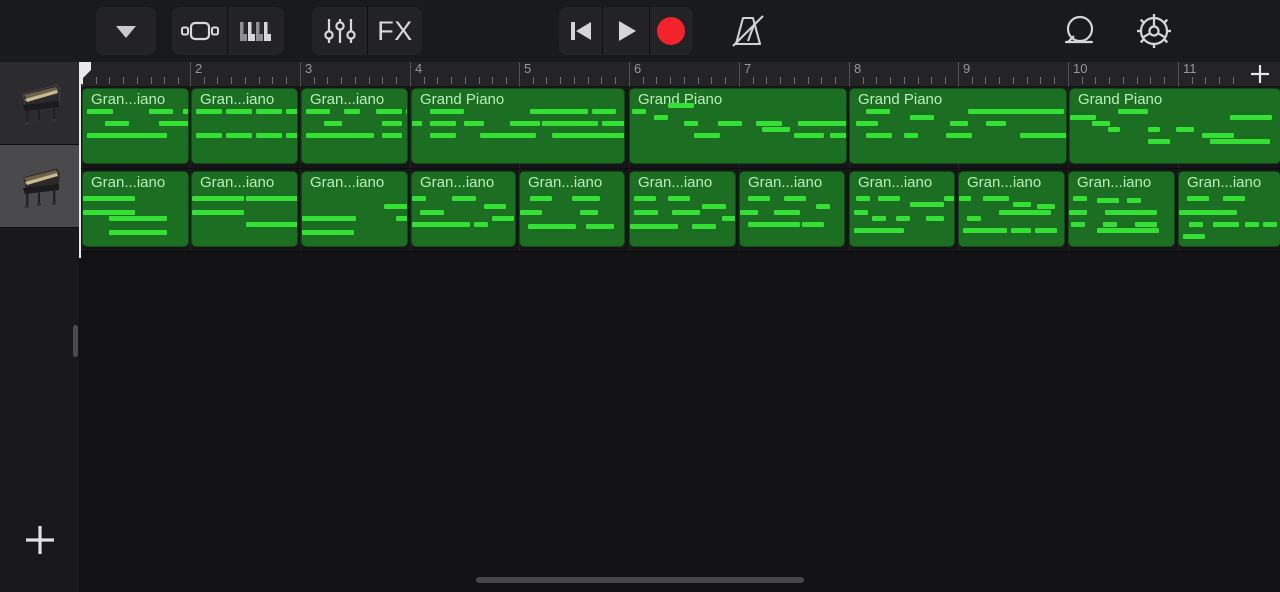  Describe the element at coordinates (75, 341) in the screenshot. I see `track-width-drag-handle` at that location.